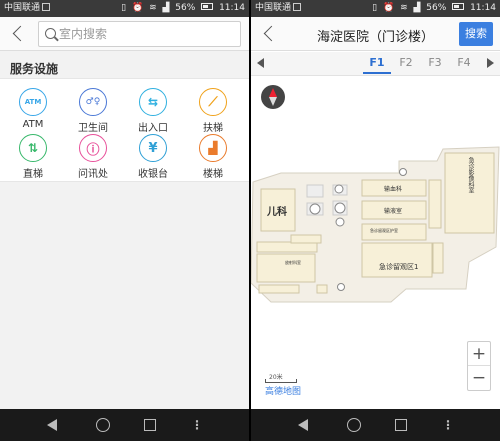 The image size is (500, 441). What do you see at coordinates (283, 392) in the screenshot?
I see `map-logo: 高德地图` at bounding box center [283, 392].